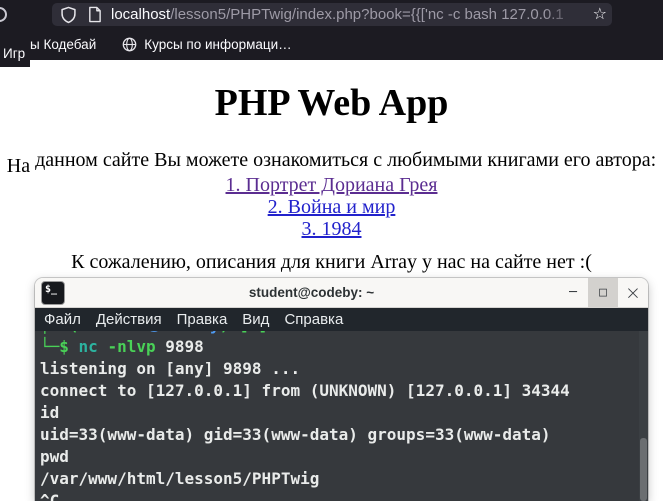 This screenshot has height=501, width=663. Describe the element at coordinates (633, 292) in the screenshot. I see `close-button: ×` at that location.